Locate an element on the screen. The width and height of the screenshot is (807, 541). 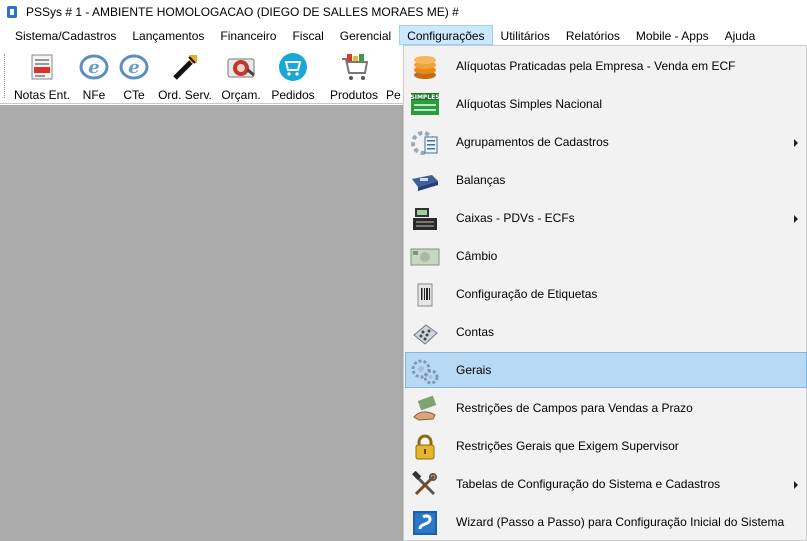
menu-item-label: Agrupamentos de Cadastros is located at coordinates (532, 142).